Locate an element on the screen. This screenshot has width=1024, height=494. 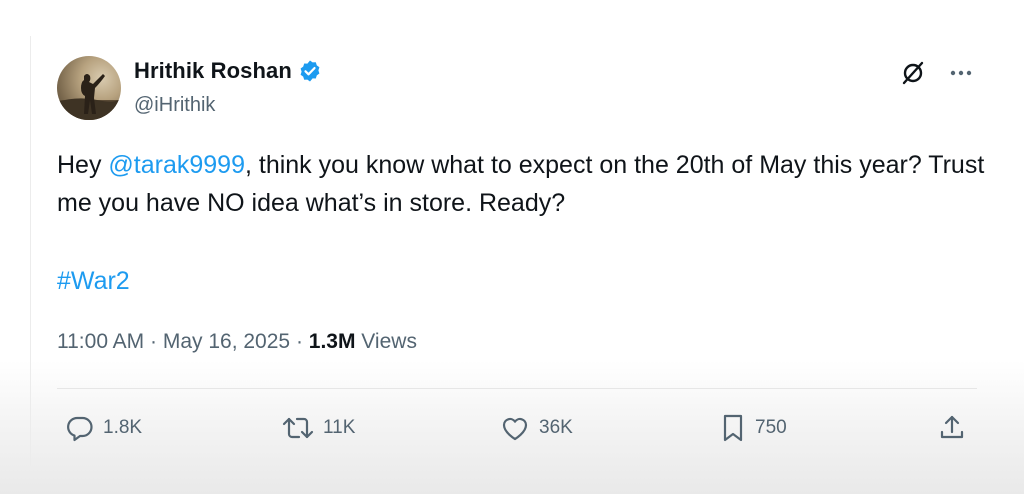
share-icon is located at coordinates (952, 427).